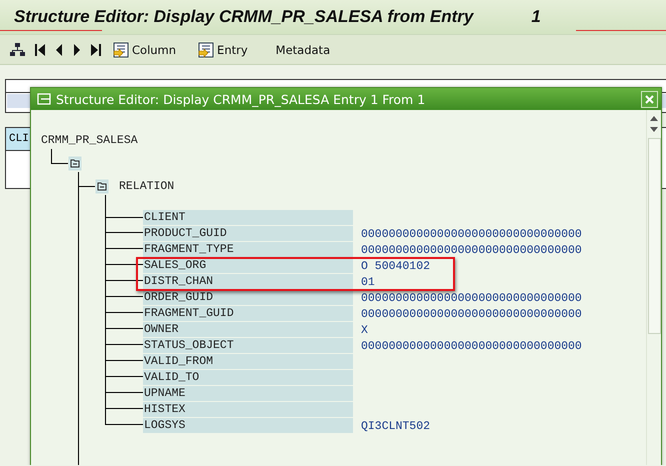 This screenshot has height=466, width=666. I want to click on hierarchy-icon, so click(17, 49).